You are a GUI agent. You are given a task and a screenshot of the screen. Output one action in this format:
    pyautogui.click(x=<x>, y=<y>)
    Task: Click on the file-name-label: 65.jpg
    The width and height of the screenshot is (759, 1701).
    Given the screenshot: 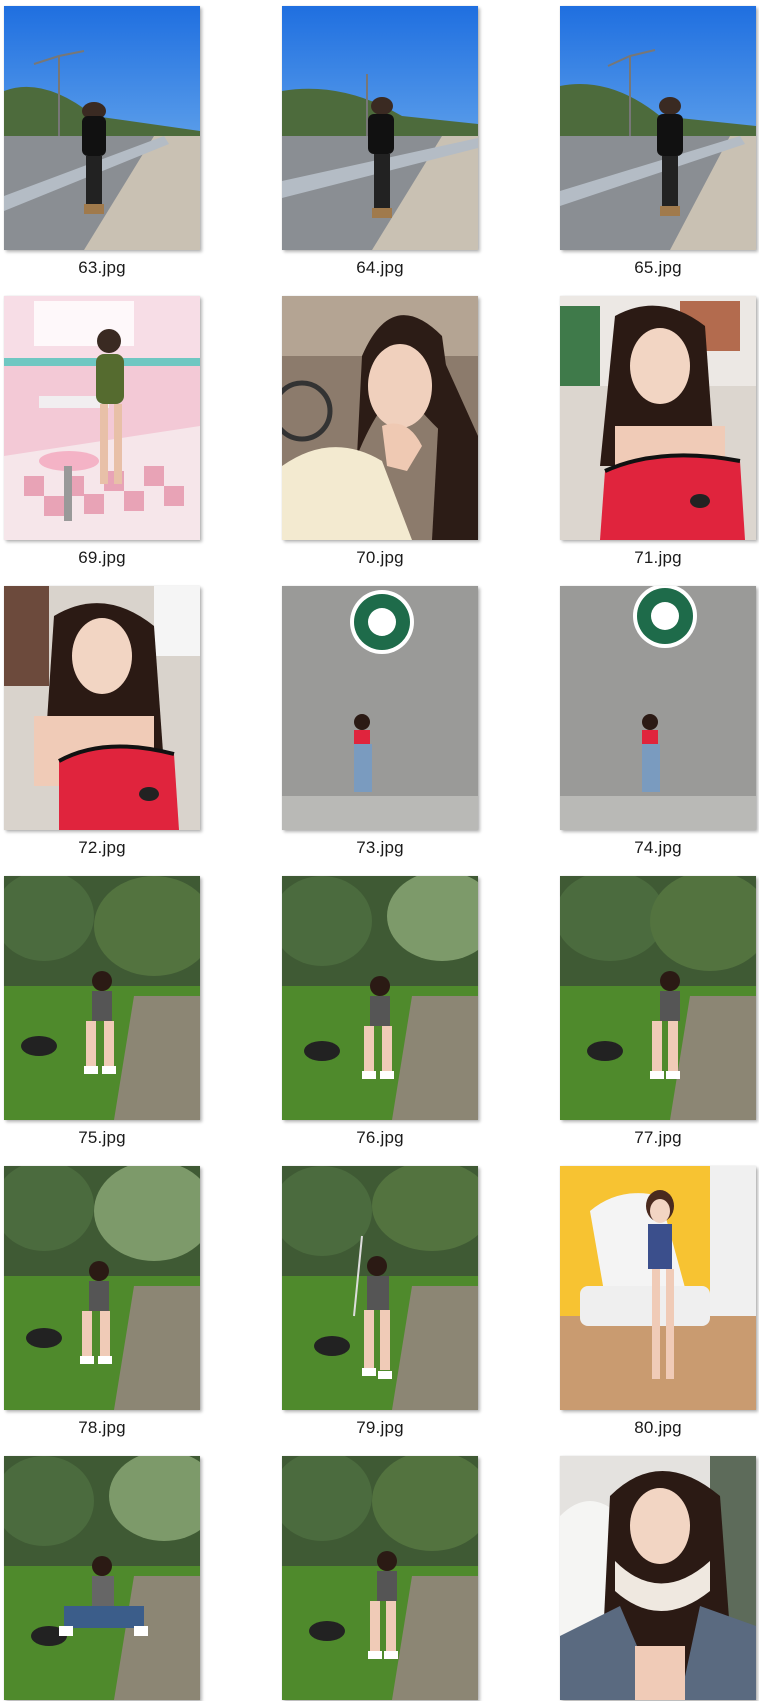 What is the action you would take?
    pyautogui.click(x=658, y=267)
    